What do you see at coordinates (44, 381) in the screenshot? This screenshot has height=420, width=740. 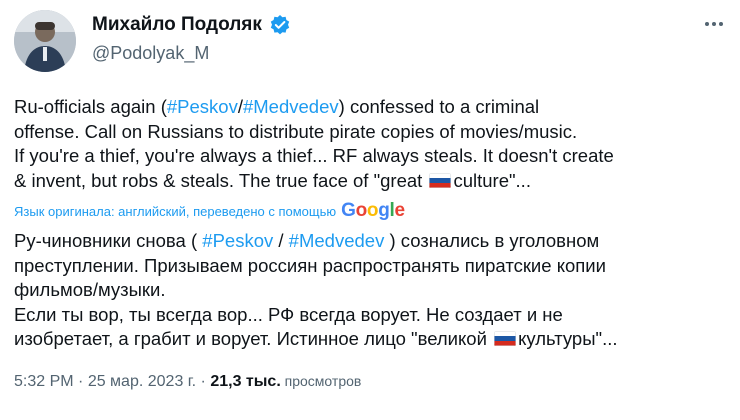 I see `tweet-time: 5:32 PM` at bounding box center [44, 381].